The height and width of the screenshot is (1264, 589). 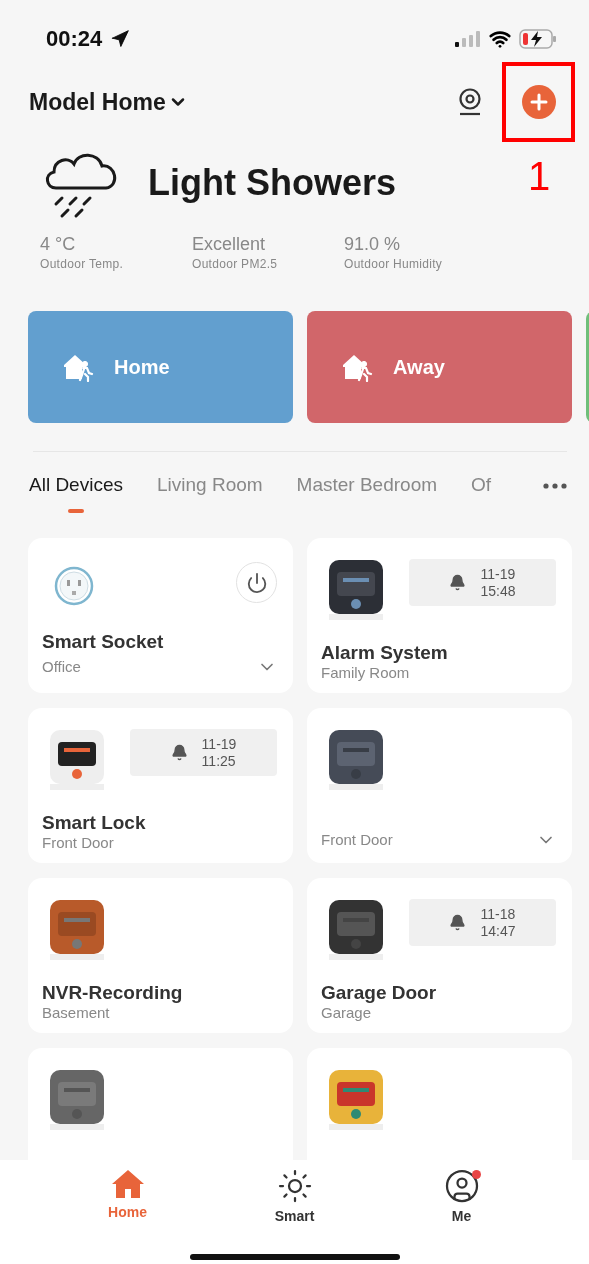 I want to click on battery-icon, so click(x=538, y=39).